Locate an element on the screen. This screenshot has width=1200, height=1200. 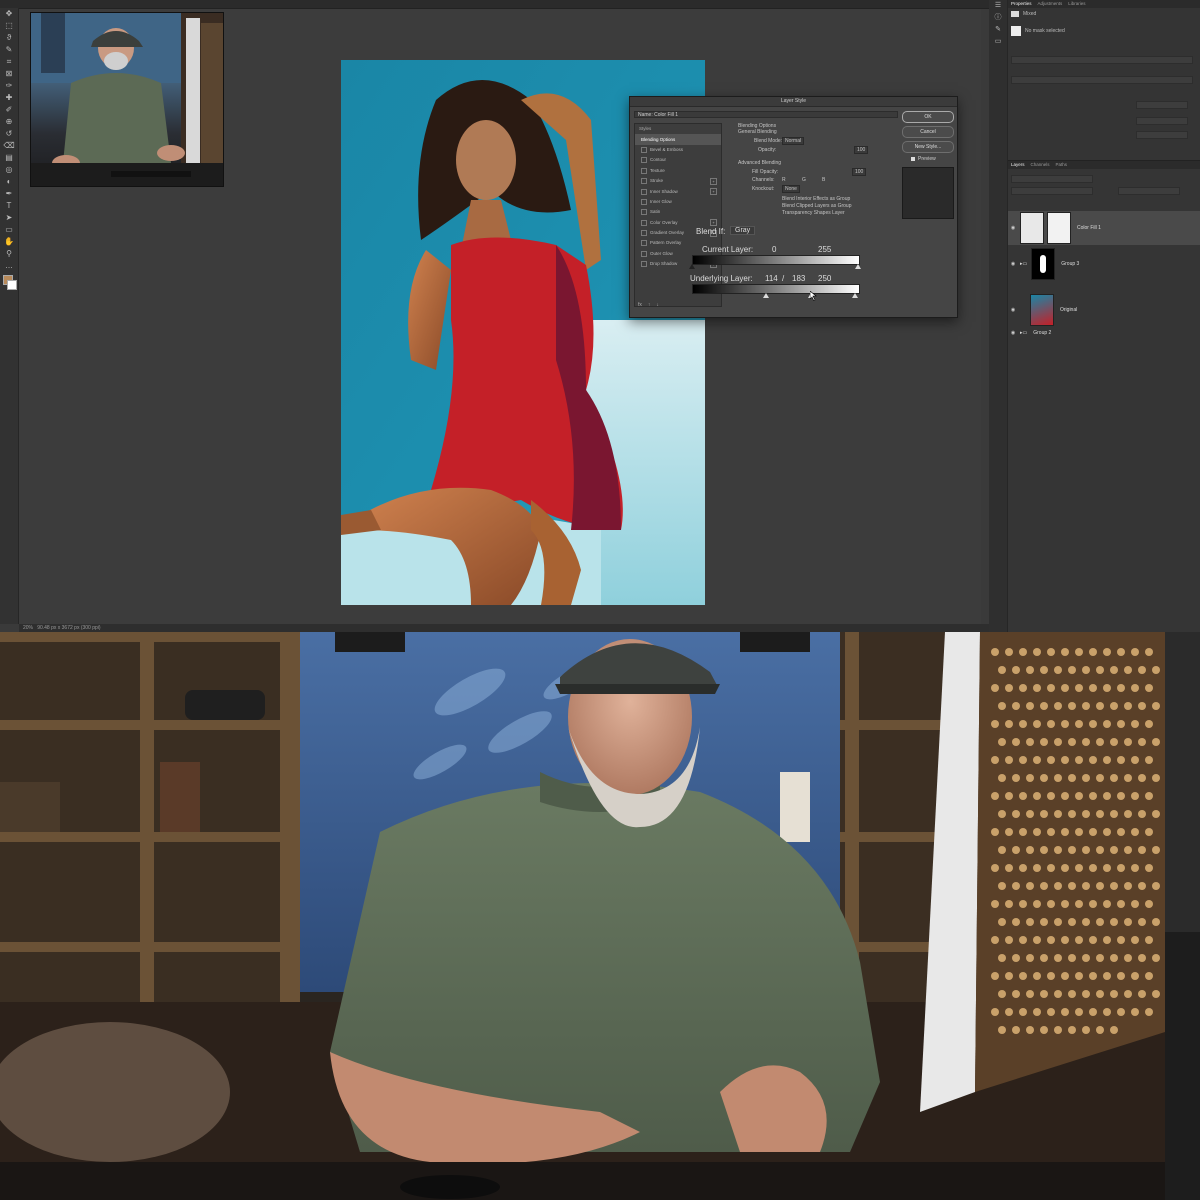
props-title: Mixed is located at coordinates (1030, 14).